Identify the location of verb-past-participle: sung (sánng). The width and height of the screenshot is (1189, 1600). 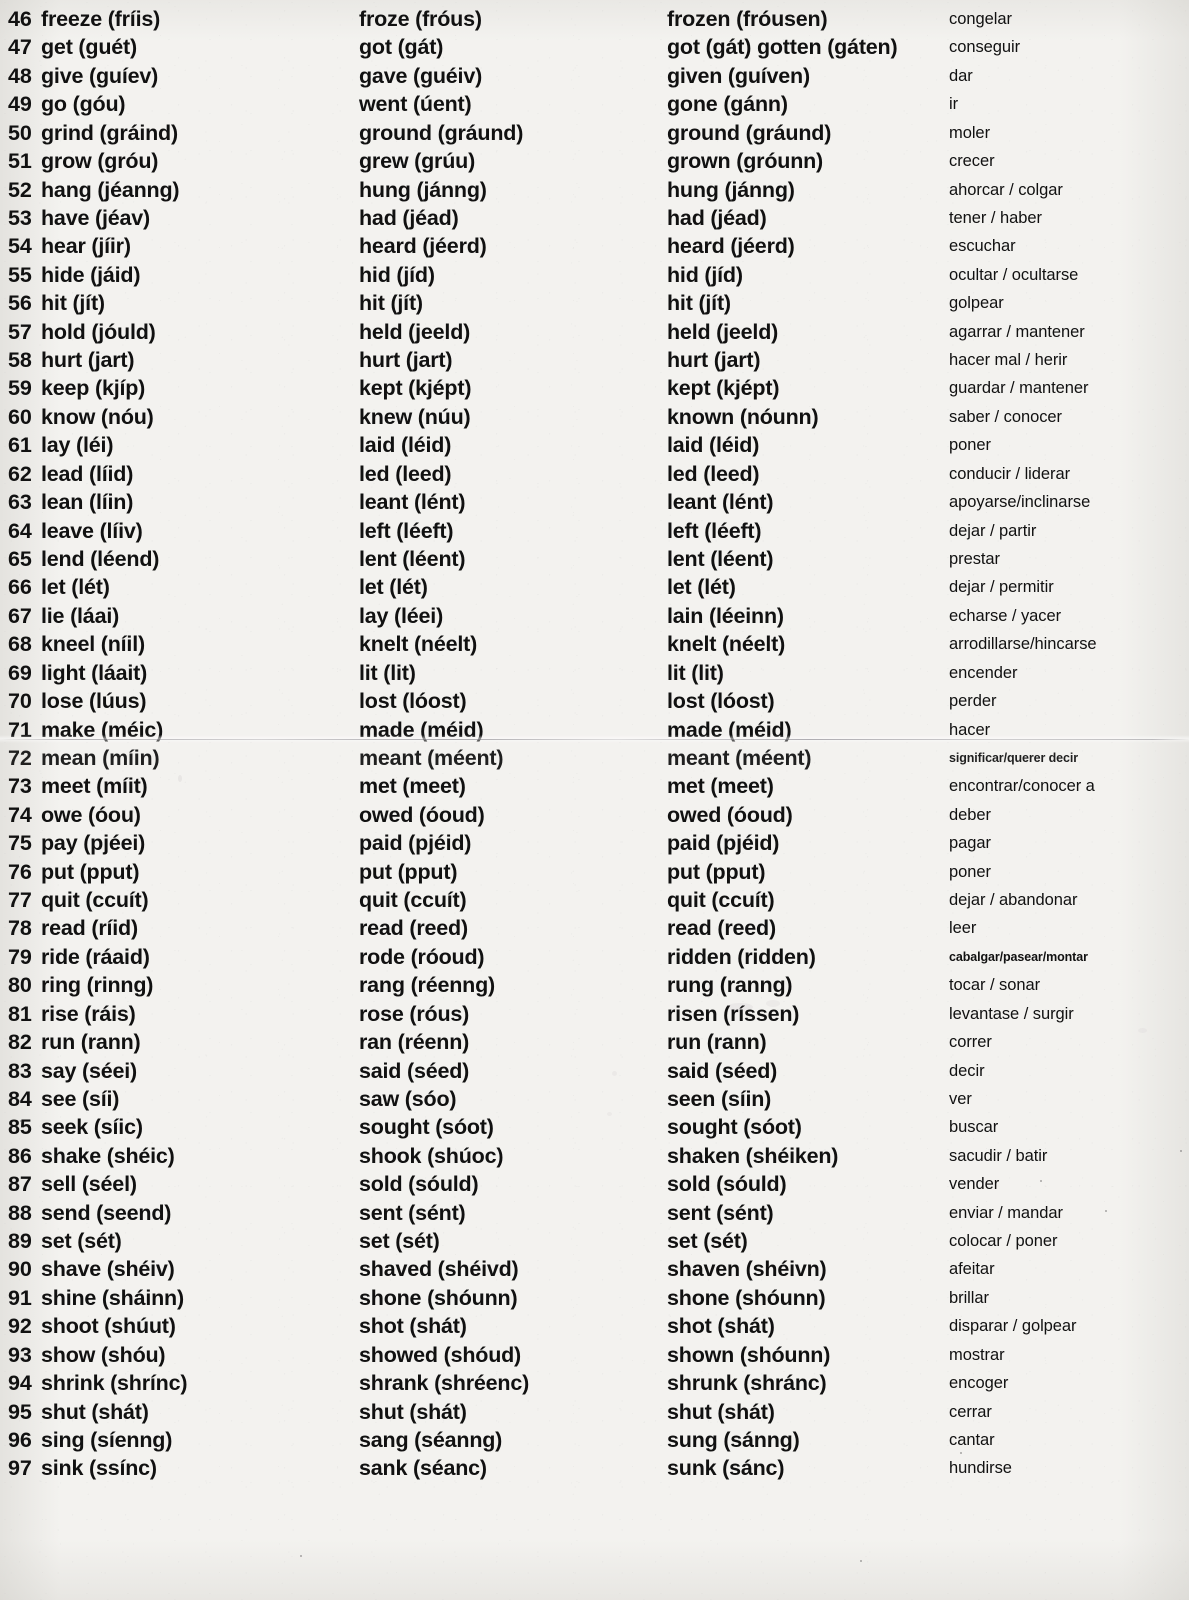
(733, 1440).